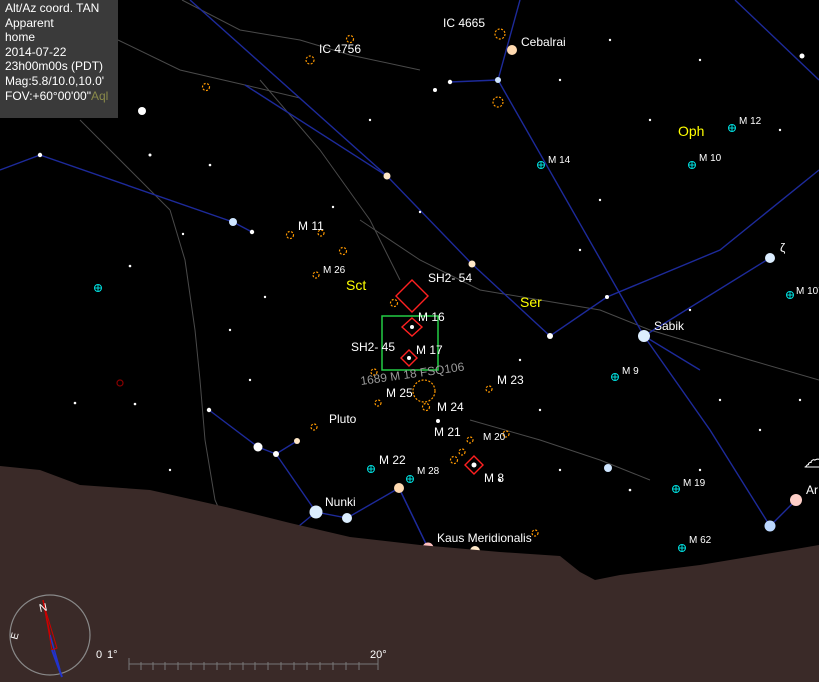 This screenshot has height=682, width=819. I want to click on label-cebalrai: Cebalrai, so click(543, 42).